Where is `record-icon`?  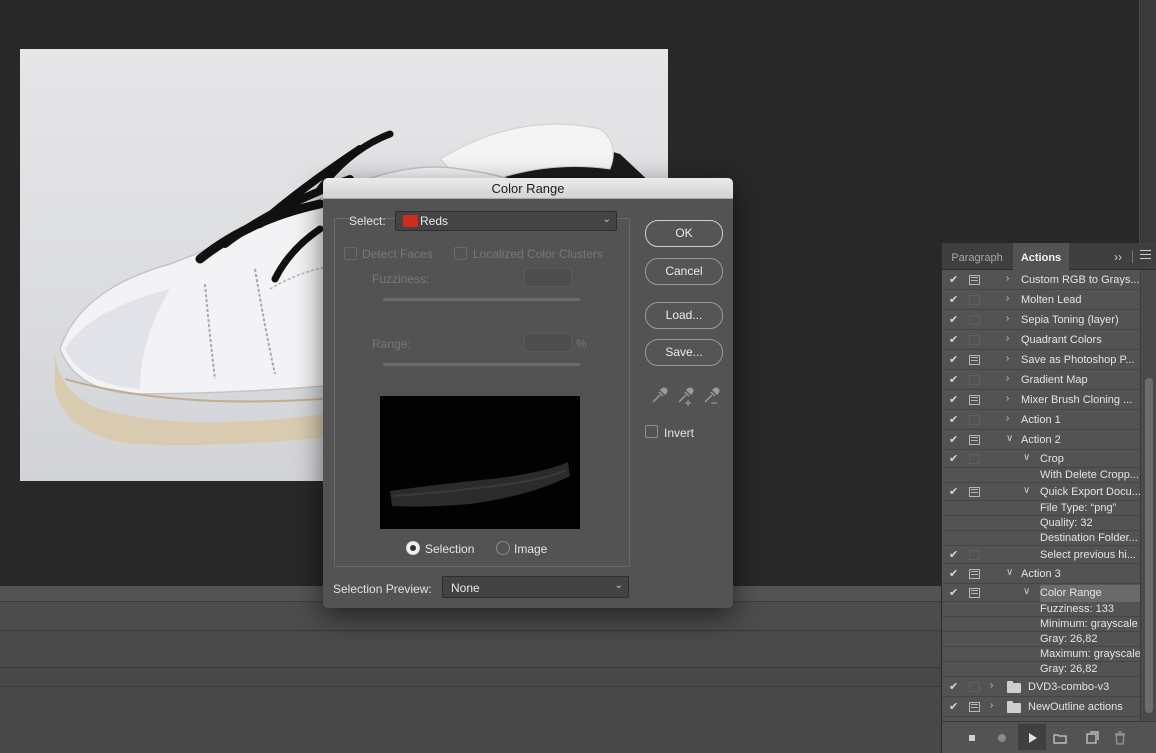
record-icon is located at coordinates (1002, 738).